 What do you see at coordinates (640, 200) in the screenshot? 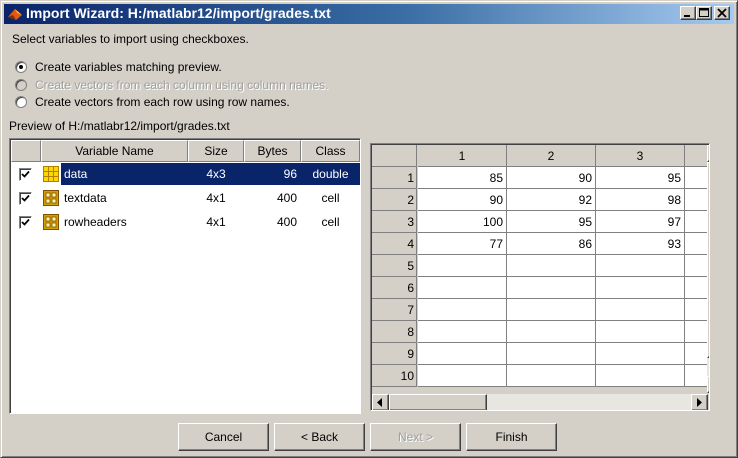
I see `grid-cell: 98` at bounding box center [640, 200].